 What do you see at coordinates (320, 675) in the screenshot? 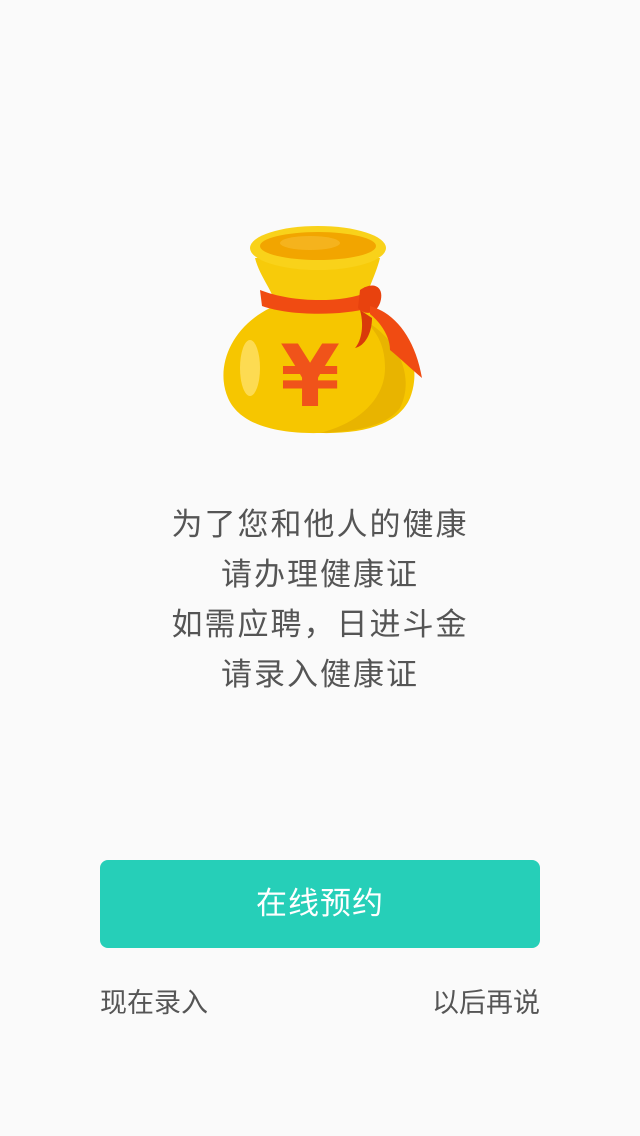
I see `message-line-4: 请录入健康证` at bounding box center [320, 675].